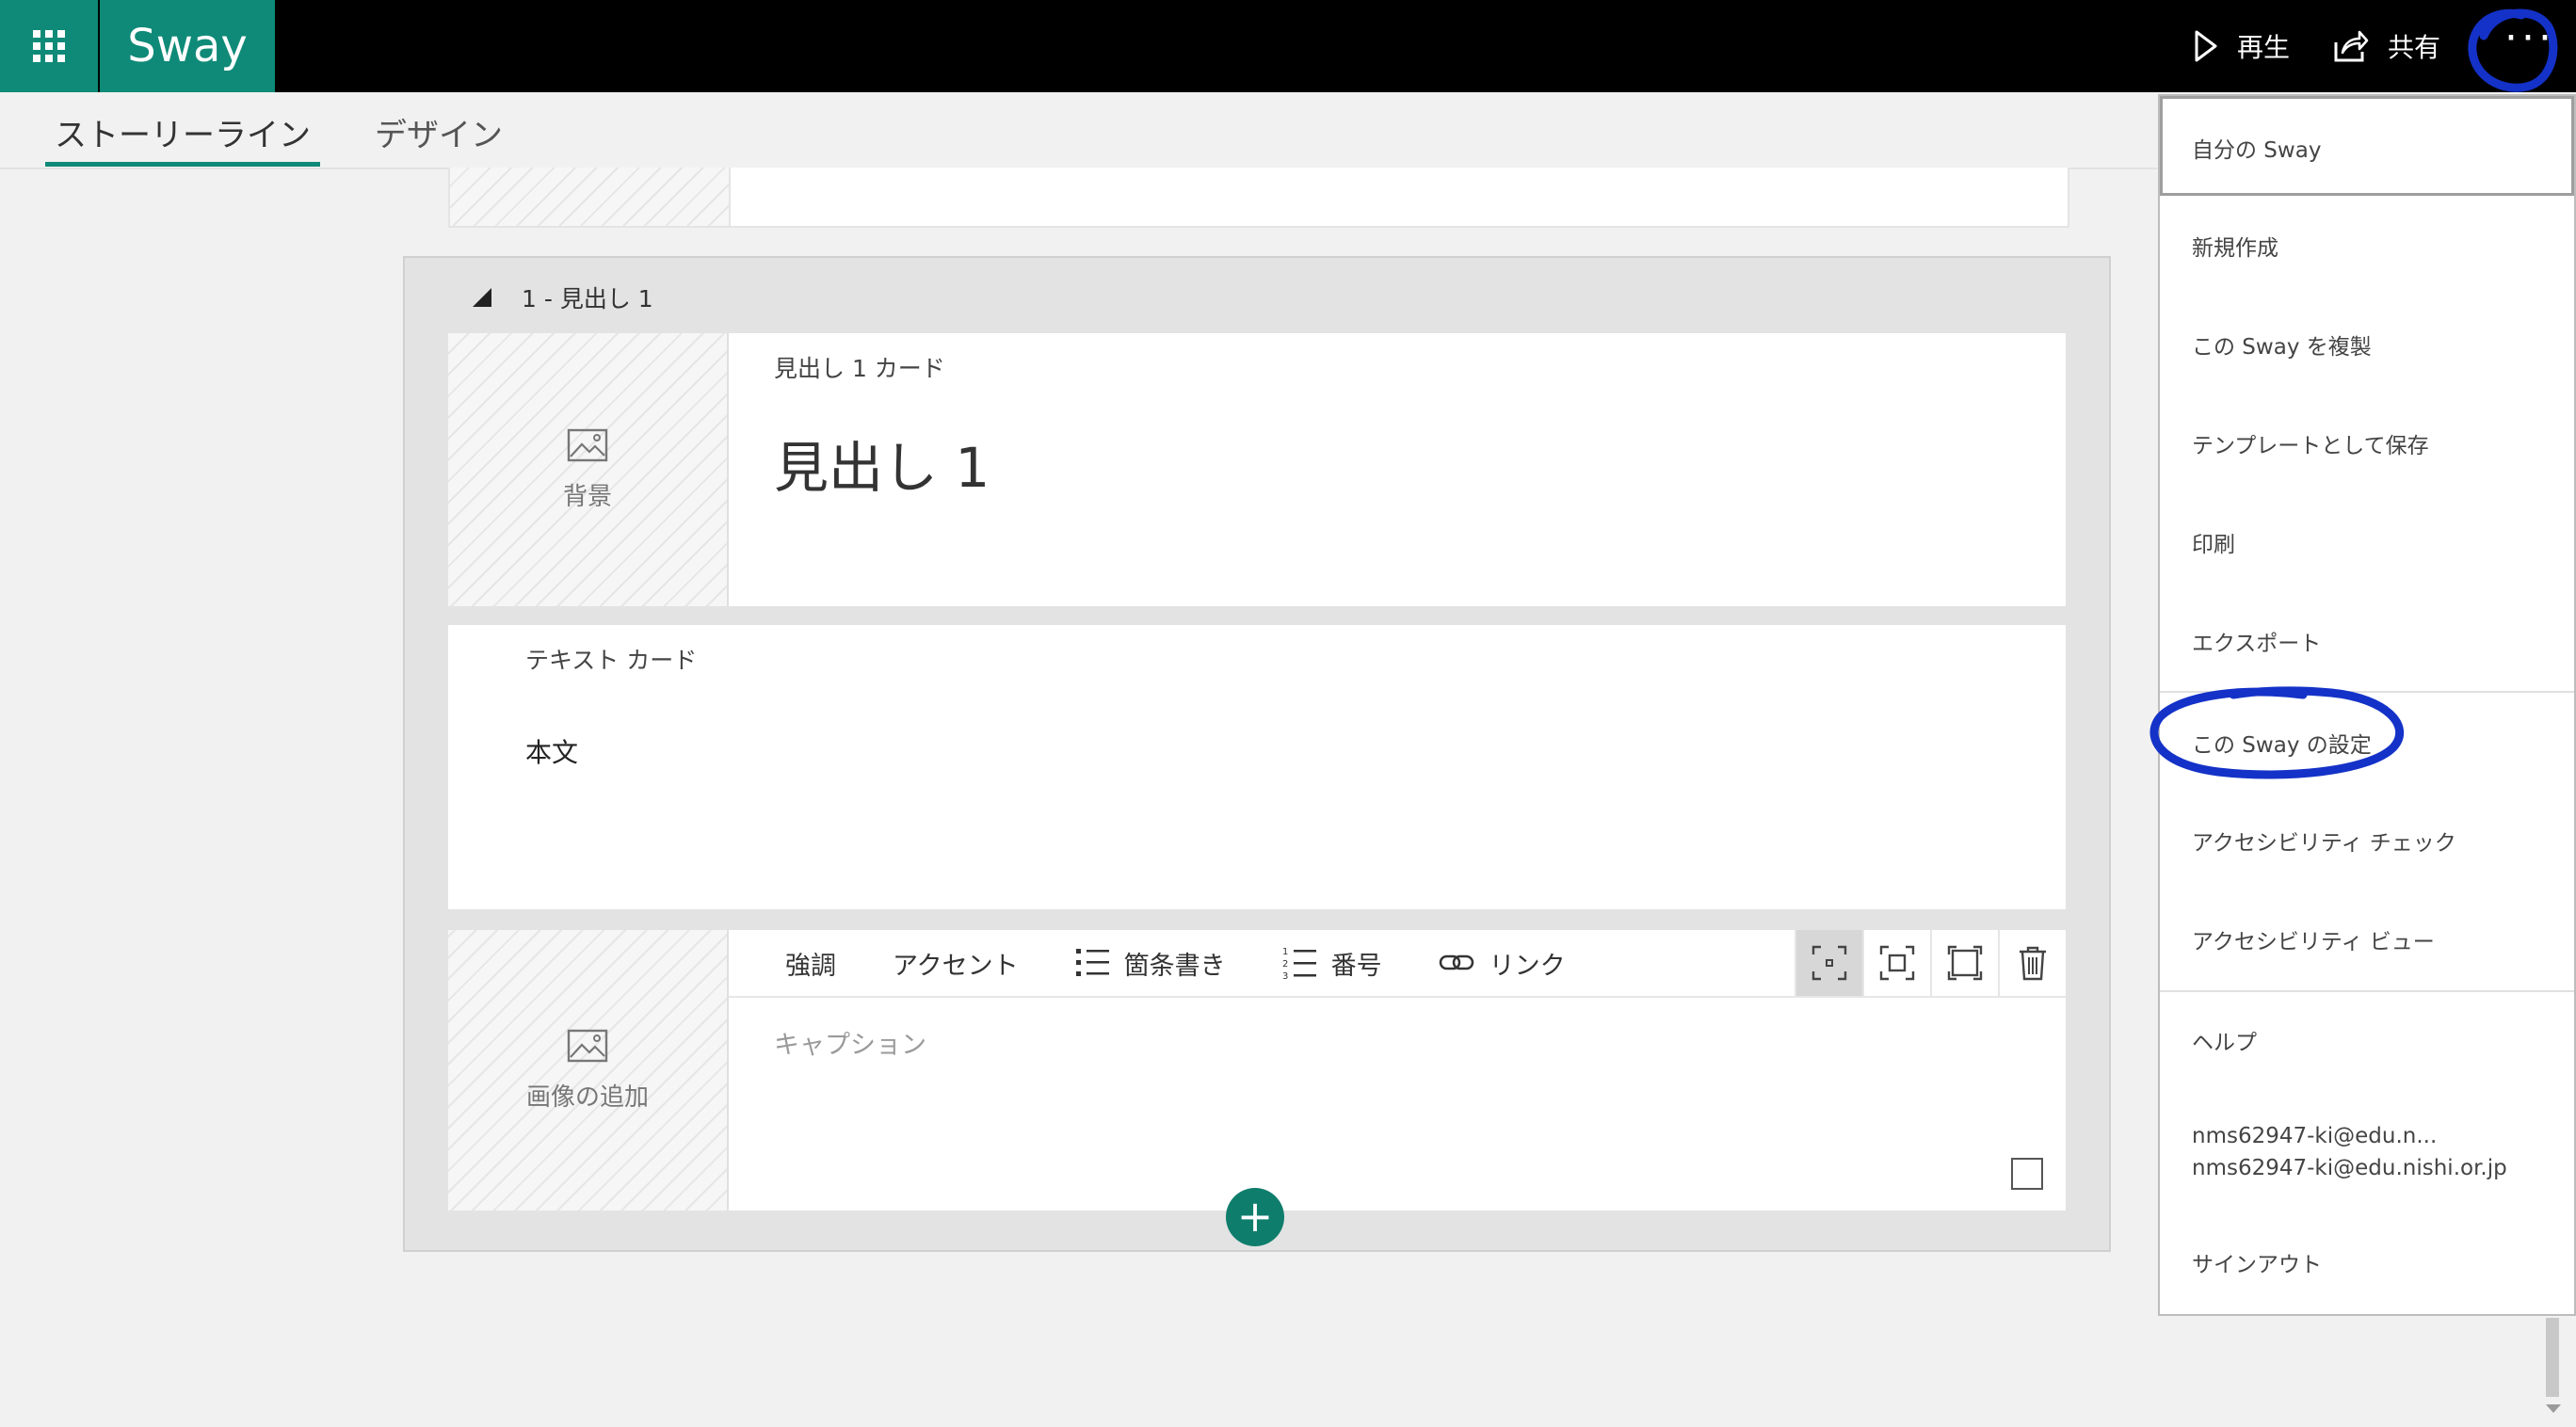 This screenshot has width=2576, height=1427. What do you see at coordinates (1257, 1070) in the screenshot?
I see `image-card: 画像の追加 強調 アクセント 箇条書き 1 2 3 番号 リンク キャプション` at bounding box center [1257, 1070].